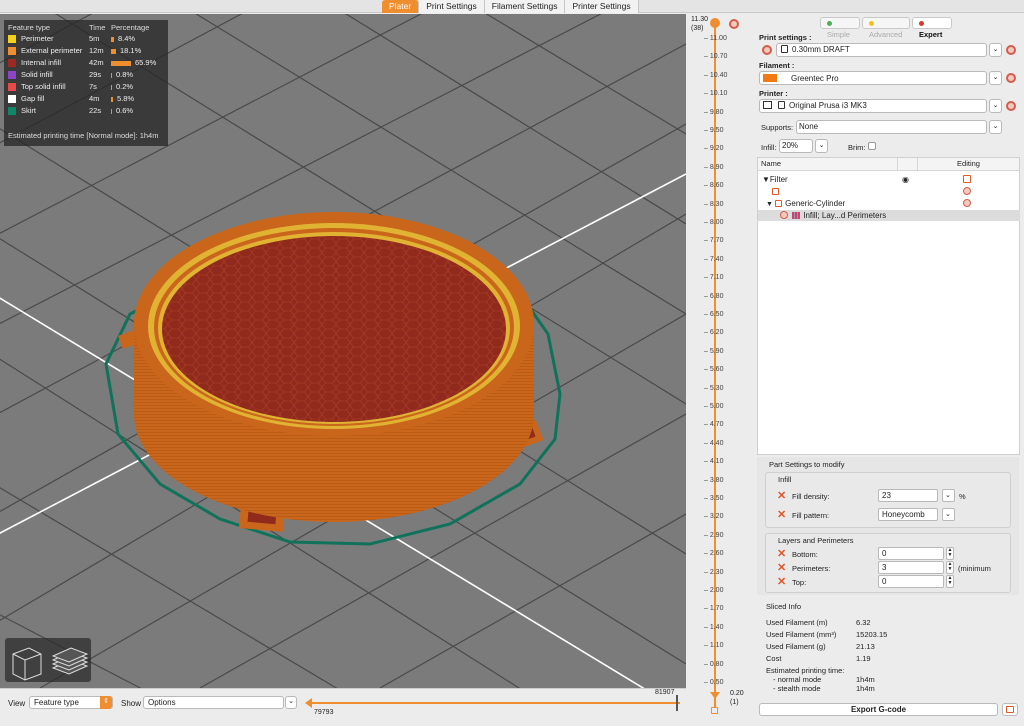 The image size is (1024, 726). I want to click on remove-fill-pattern-icon: ✕, so click(781, 515).